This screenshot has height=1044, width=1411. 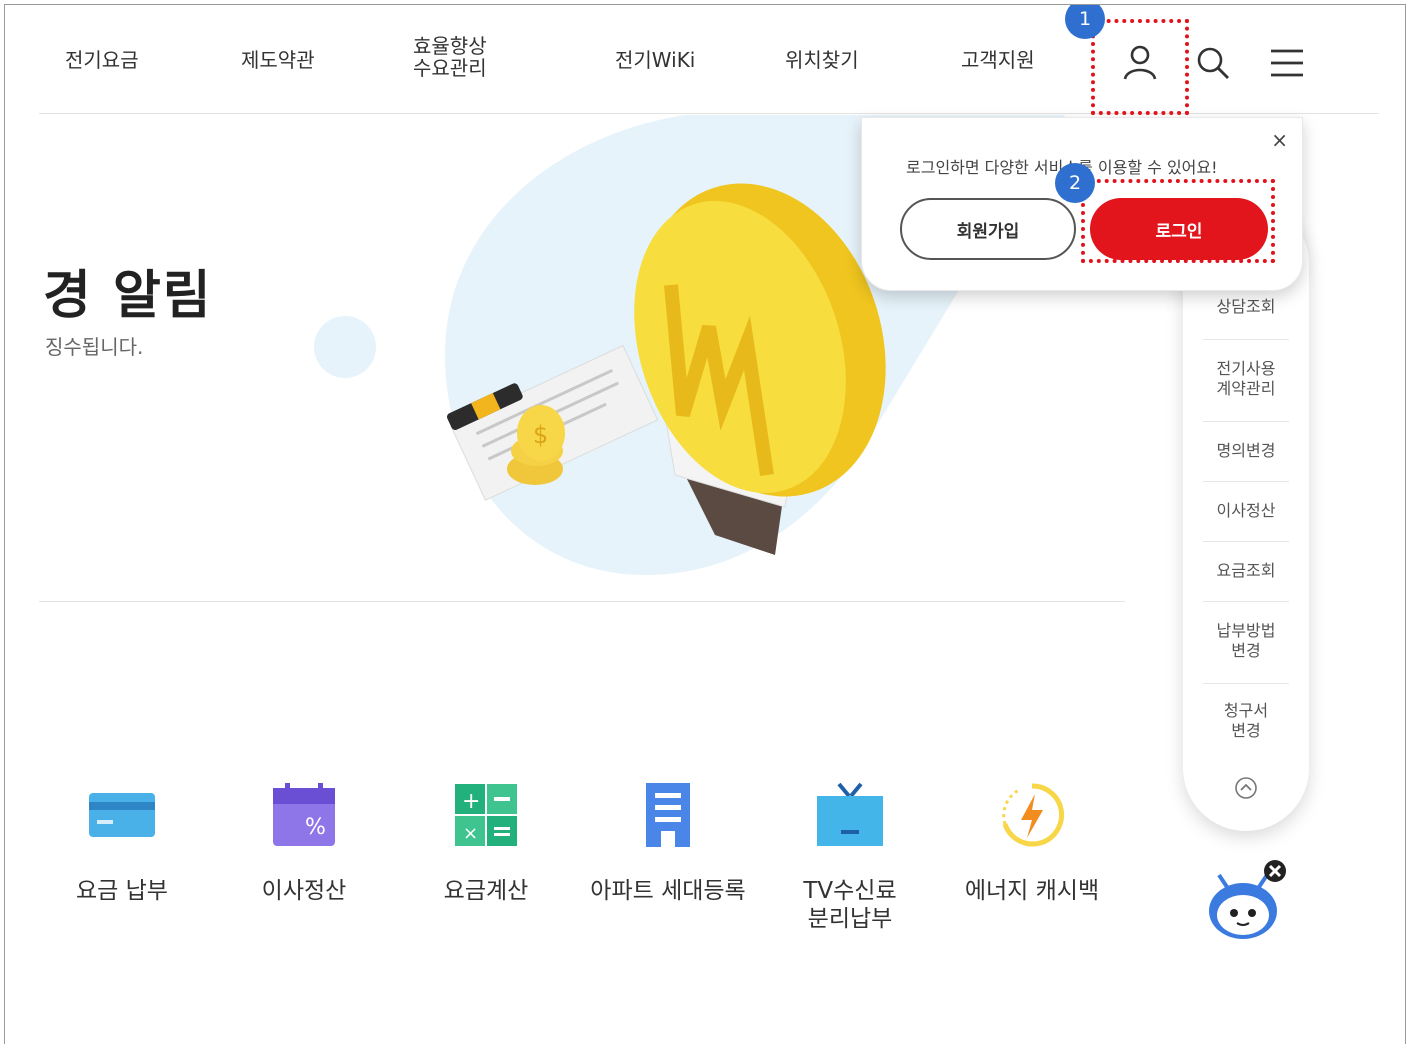 I want to click on popup-close-button: ×, so click(x=1279, y=140).